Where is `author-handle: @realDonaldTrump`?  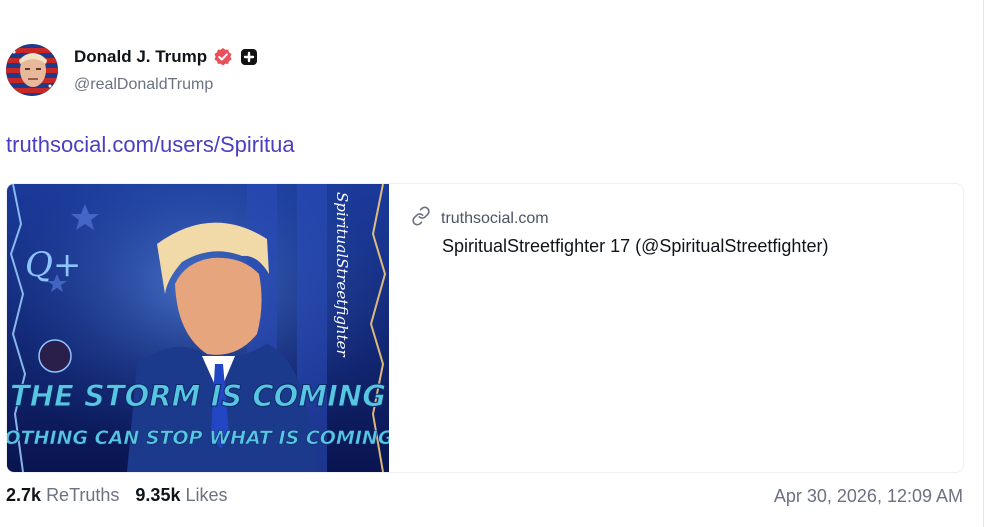 author-handle: @realDonaldTrump is located at coordinates (143, 85).